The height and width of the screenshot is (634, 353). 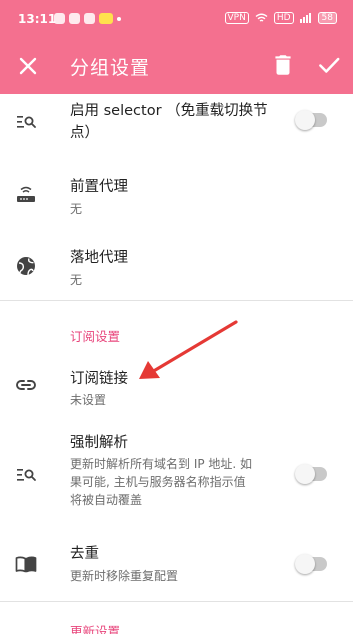 I want to click on app-bar: 分组设置, so click(x=176, y=66).